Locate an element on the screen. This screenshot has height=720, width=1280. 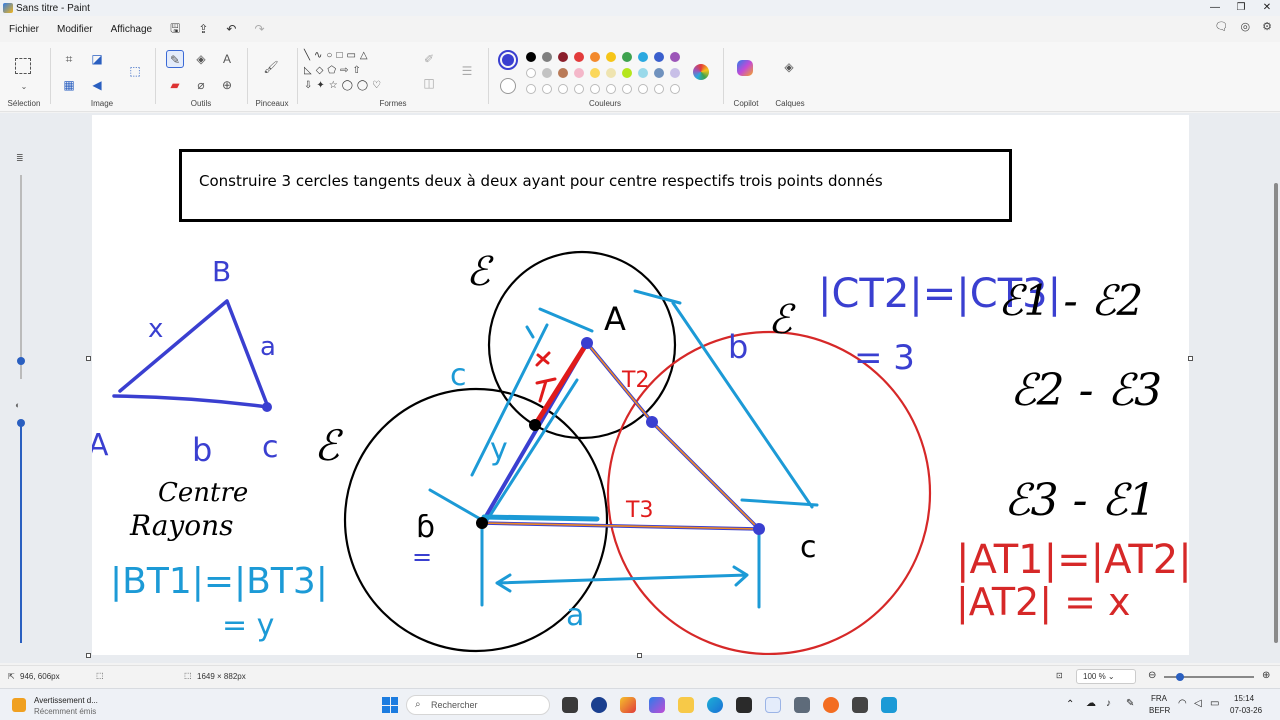
opacity-slider-thumb is located at coordinates (21, 423).